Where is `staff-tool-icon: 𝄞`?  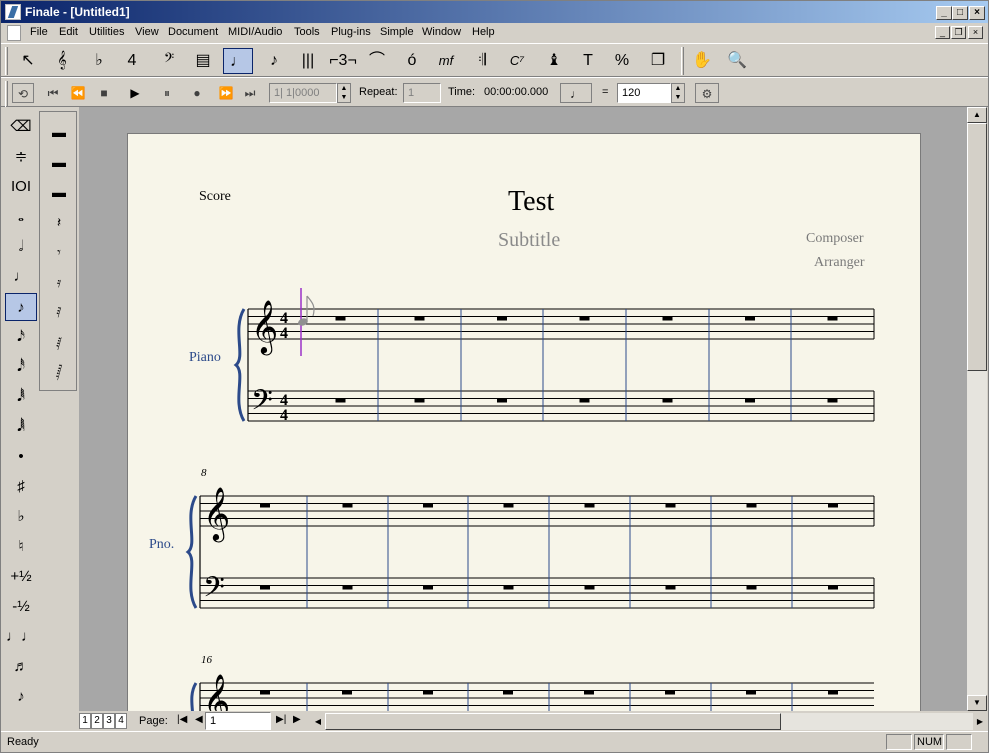
staff-tool-icon: 𝄞 is located at coordinates (62, 61).